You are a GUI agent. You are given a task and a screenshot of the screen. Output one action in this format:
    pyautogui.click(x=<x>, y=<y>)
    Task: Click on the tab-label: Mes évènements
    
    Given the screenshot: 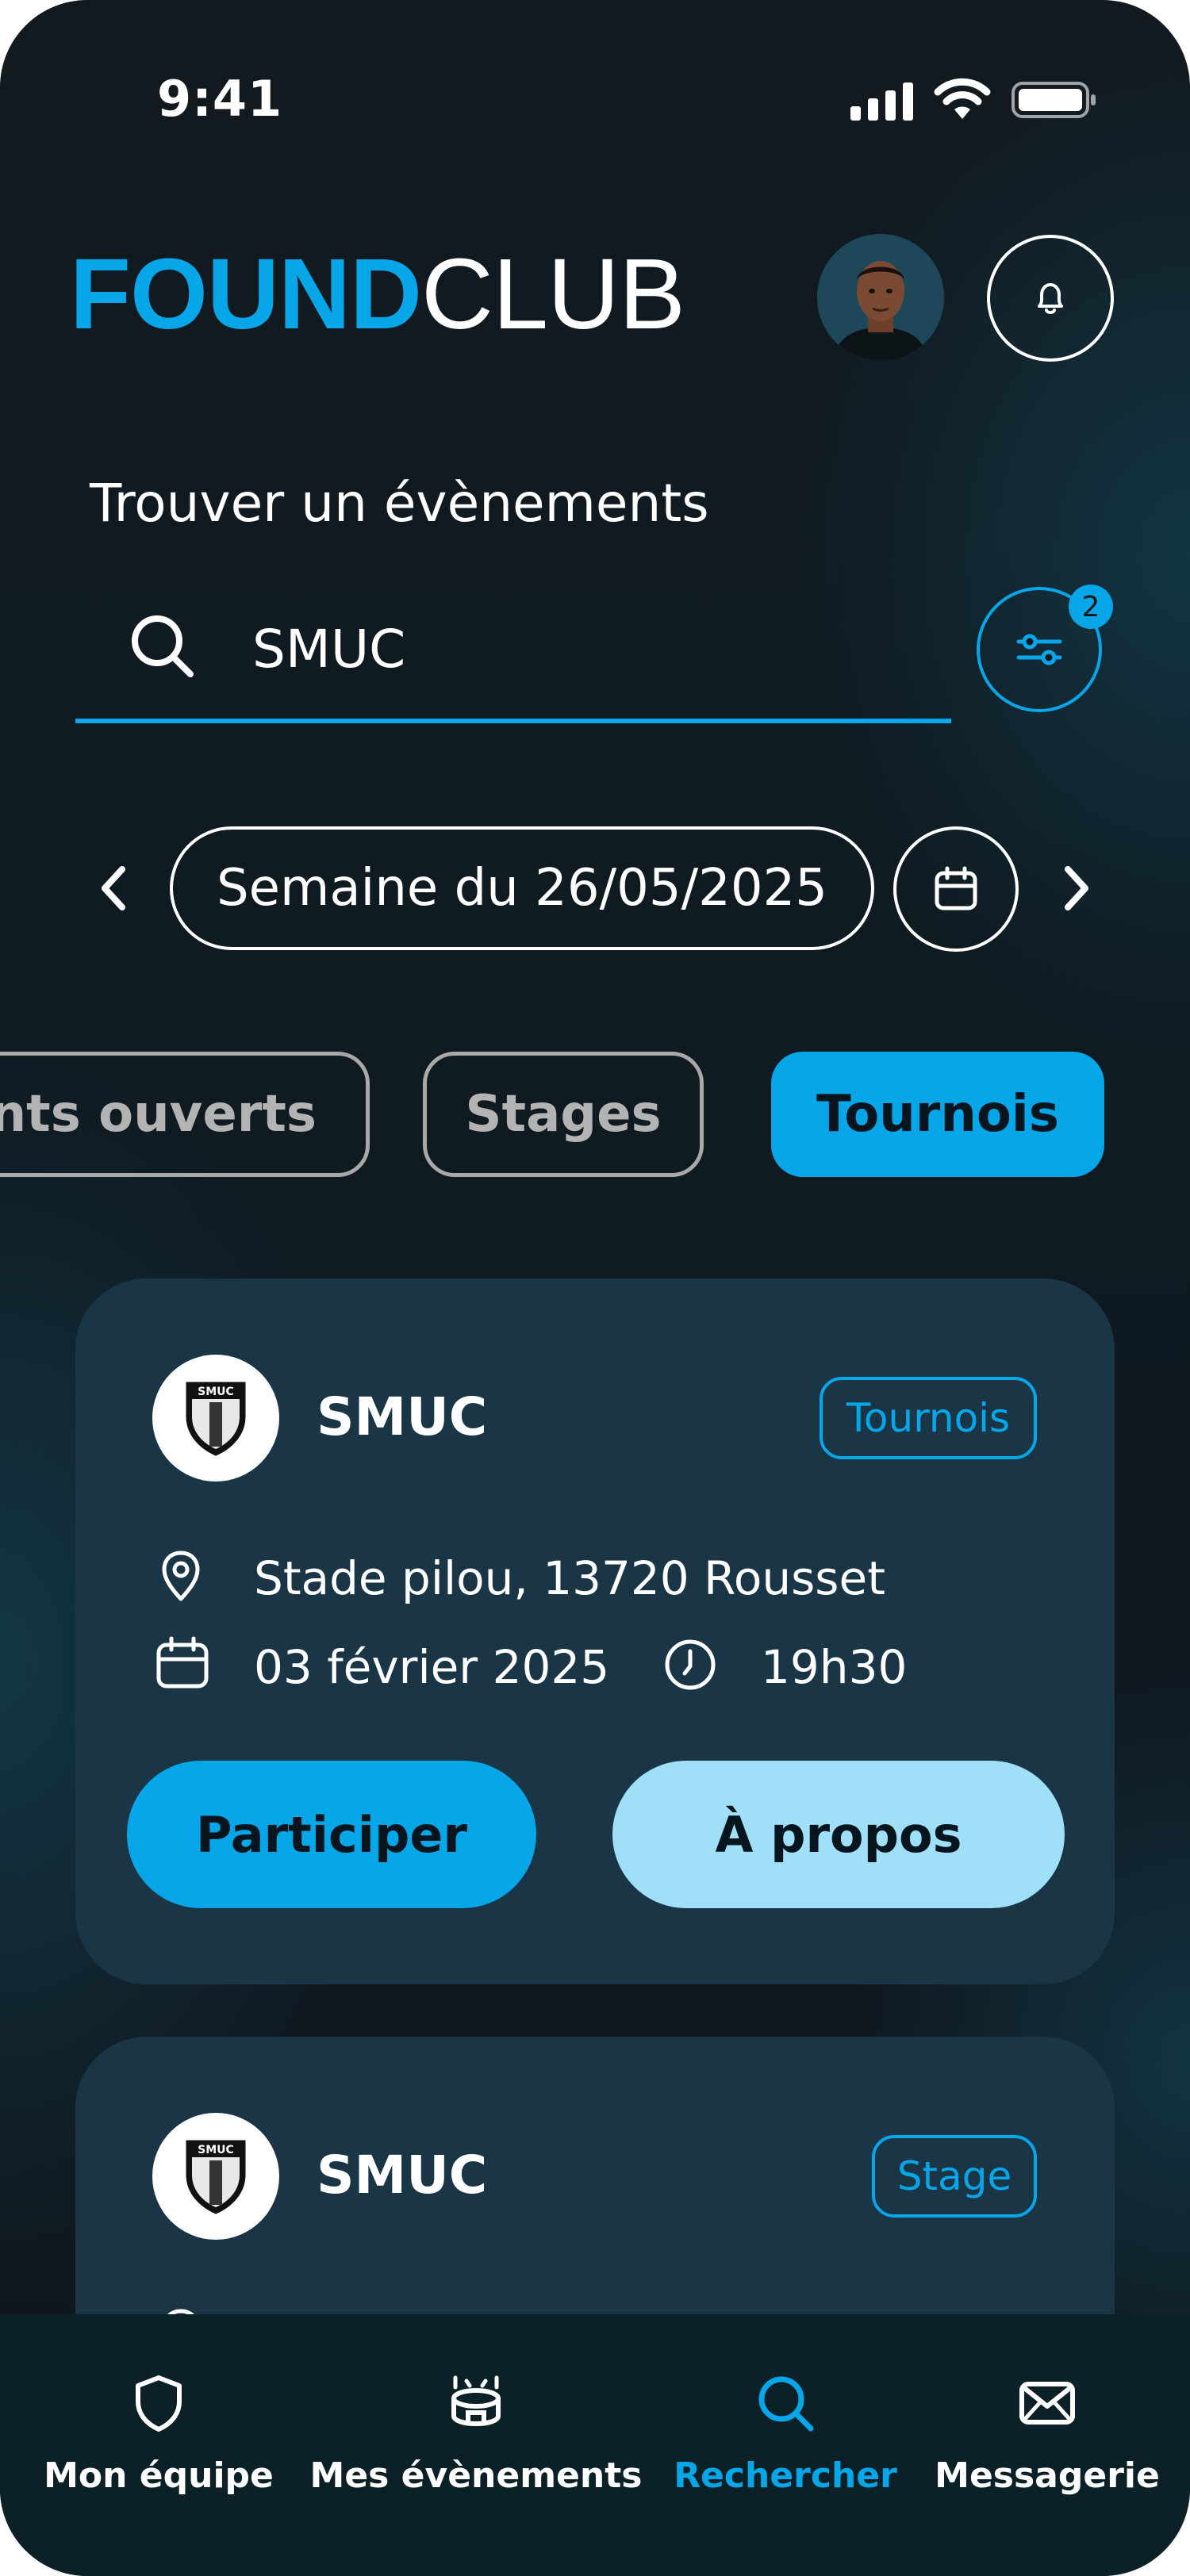 What is the action you would take?
    pyautogui.click(x=476, y=2476)
    